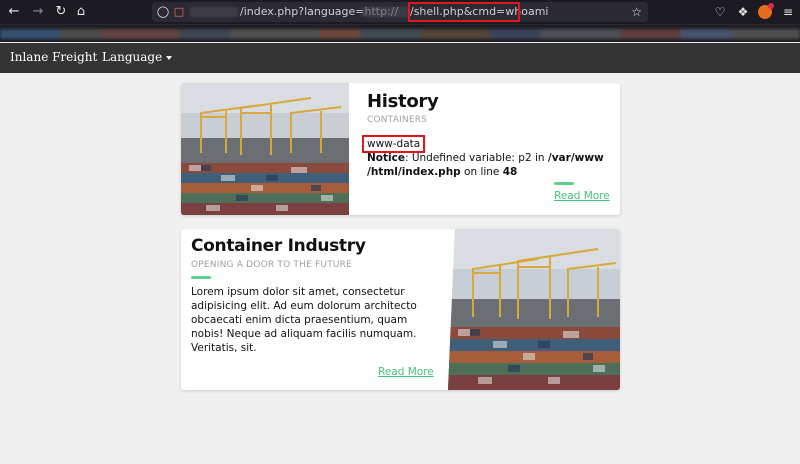 The width and height of the screenshot is (800, 464). What do you see at coordinates (38, 12) in the screenshot?
I see `forward-icon: →` at bounding box center [38, 12].